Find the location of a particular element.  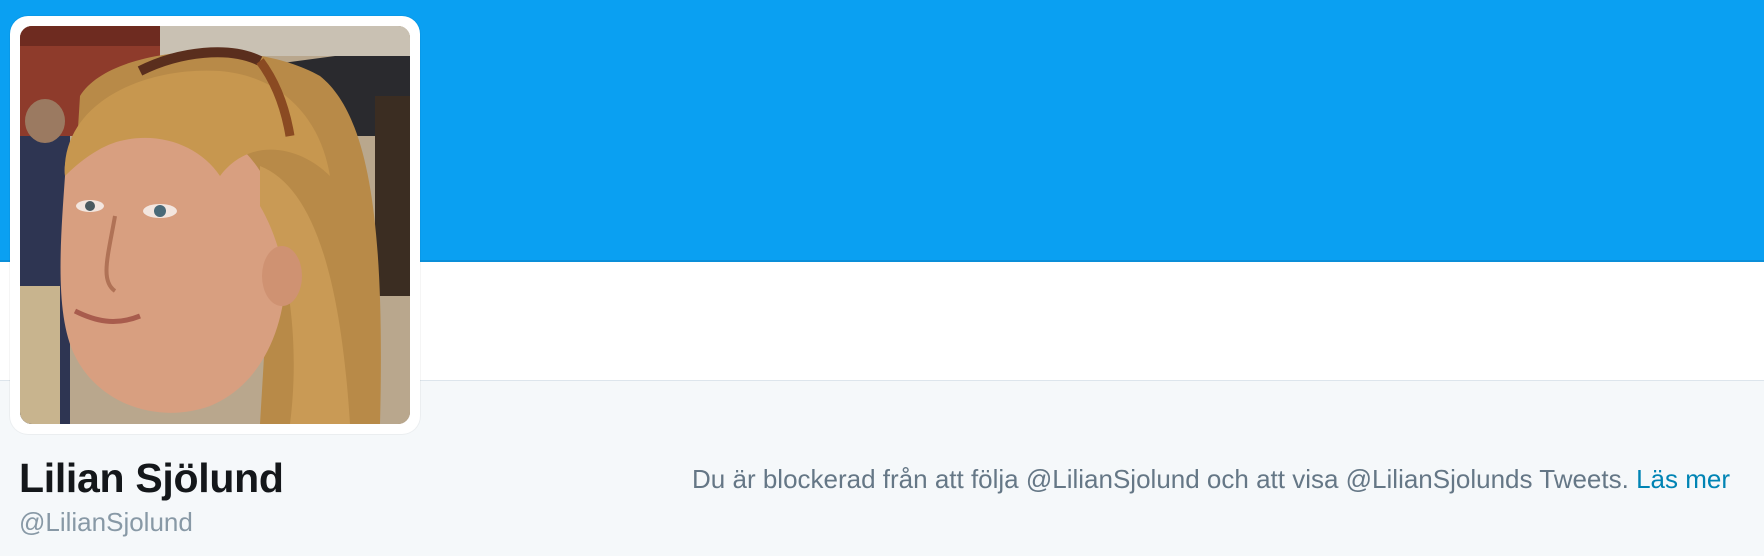

profile-handle: @LilianSjolund is located at coordinates (106, 522).